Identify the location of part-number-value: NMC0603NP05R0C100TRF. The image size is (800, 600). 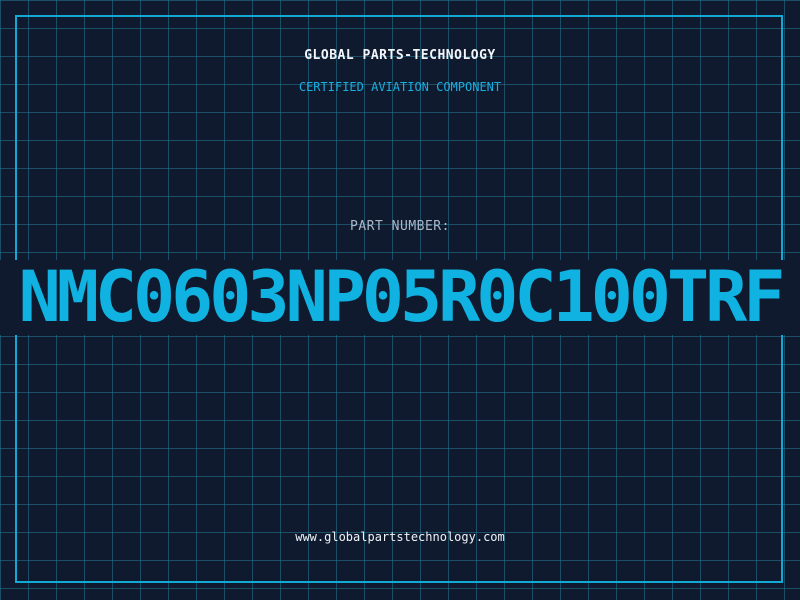
(402, 297).